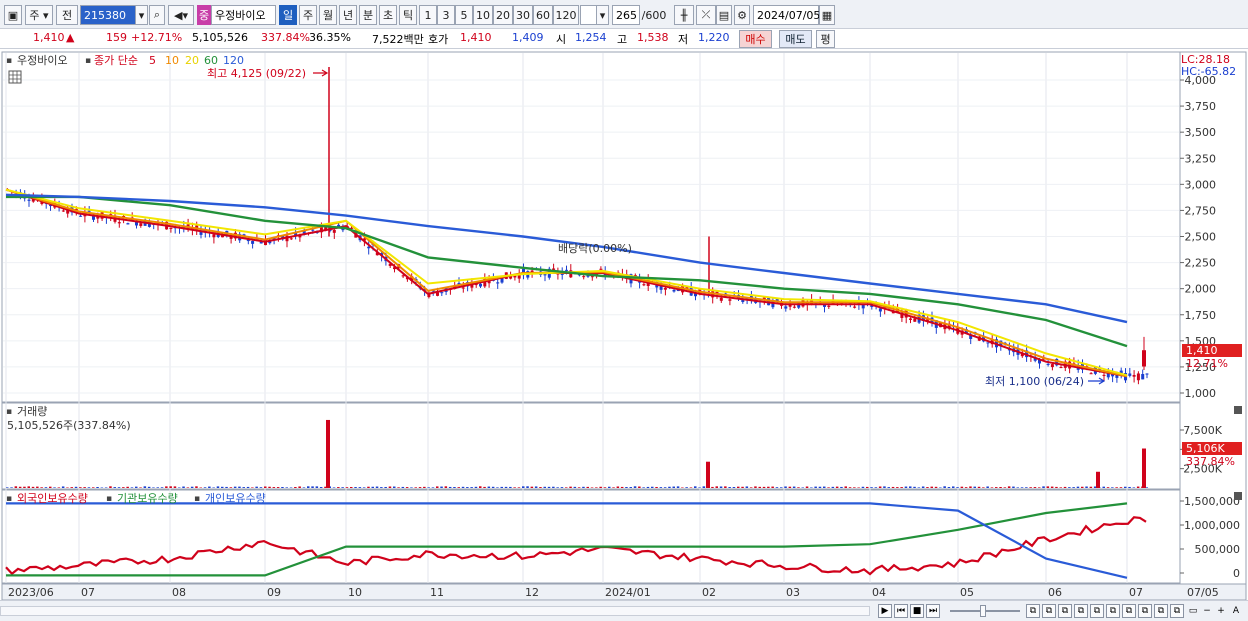  Describe the element at coordinates (528, 37) in the screenshot. I see `bid-price: 1,409` at that location.